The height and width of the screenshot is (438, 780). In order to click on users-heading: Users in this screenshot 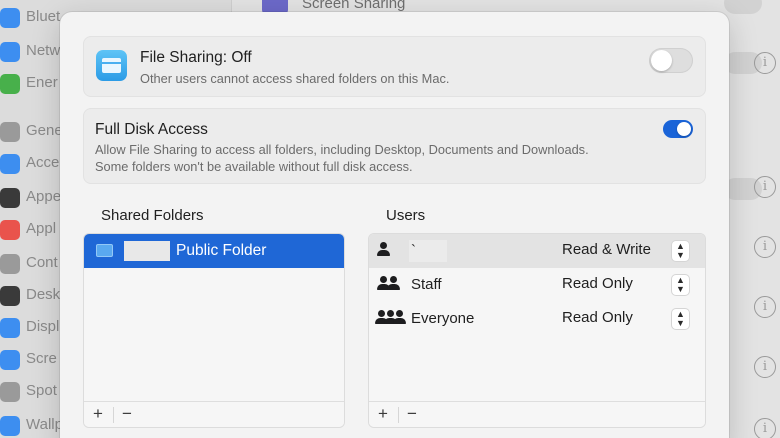, I will do `click(406, 215)`.